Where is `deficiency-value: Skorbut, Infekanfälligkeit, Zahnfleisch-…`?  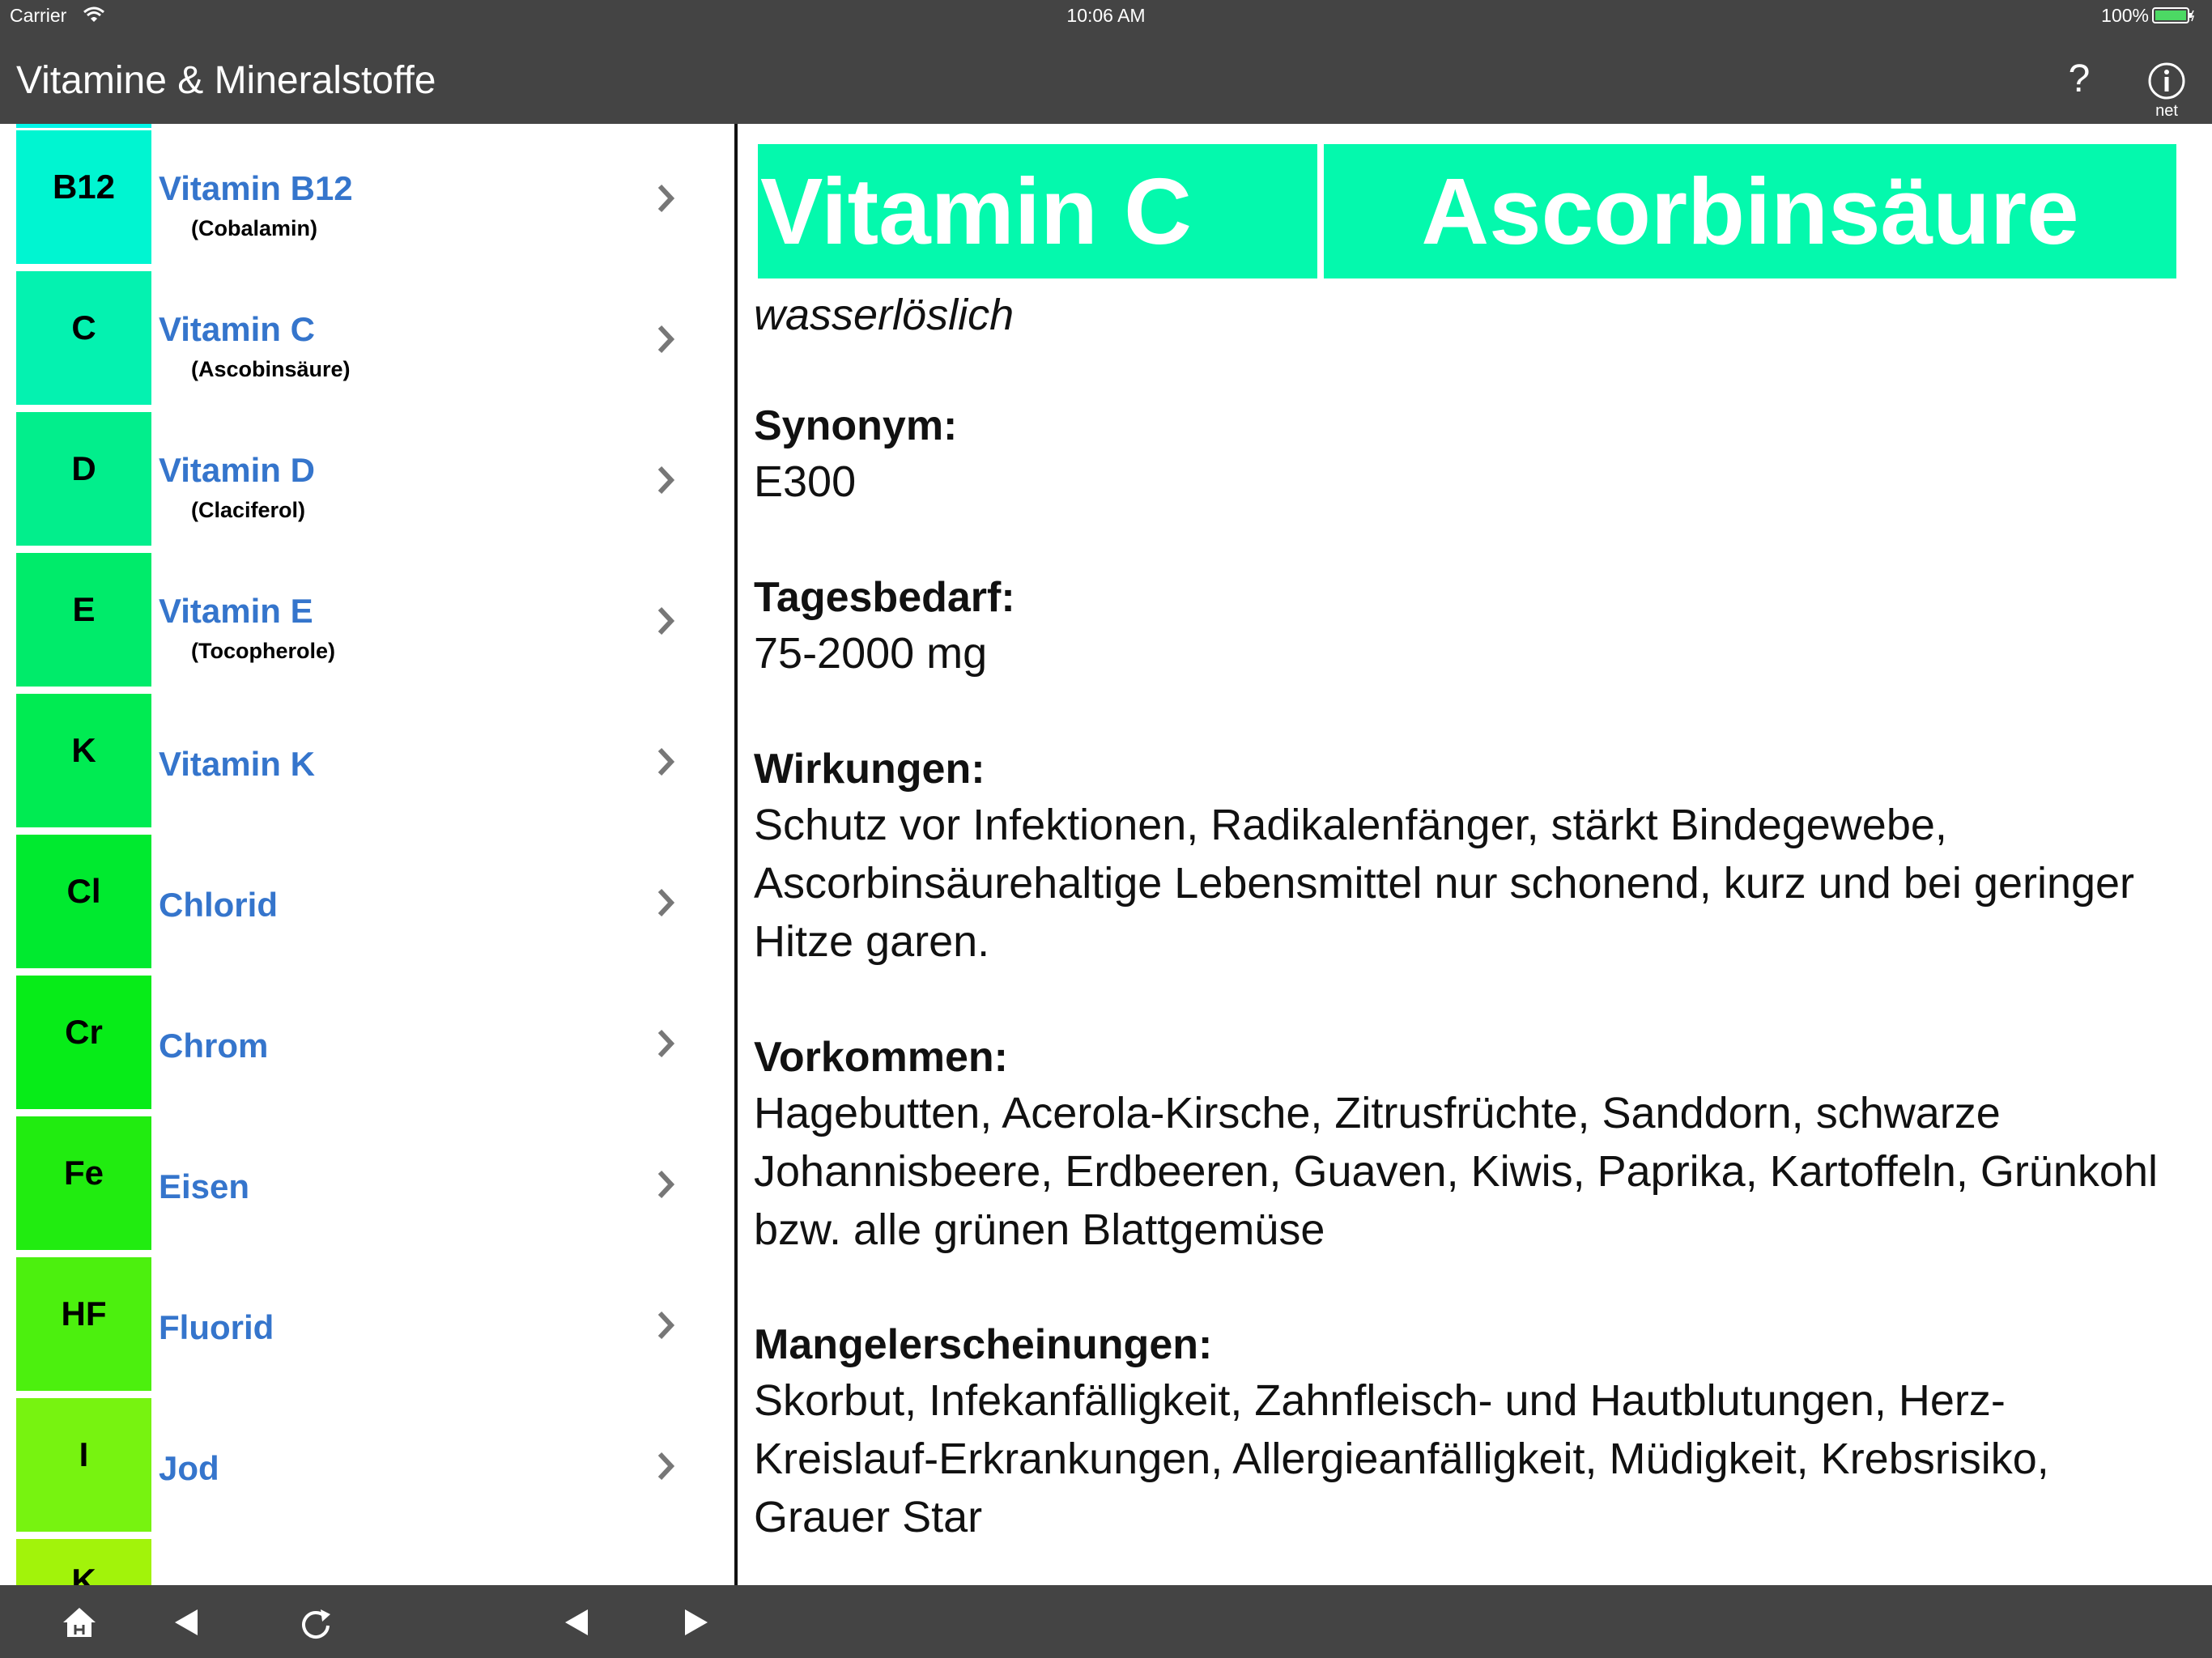 deficiency-value: Skorbut, Infekanfälligkeit, Zahnfleisch-… is located at coordinates (1402, 1458).